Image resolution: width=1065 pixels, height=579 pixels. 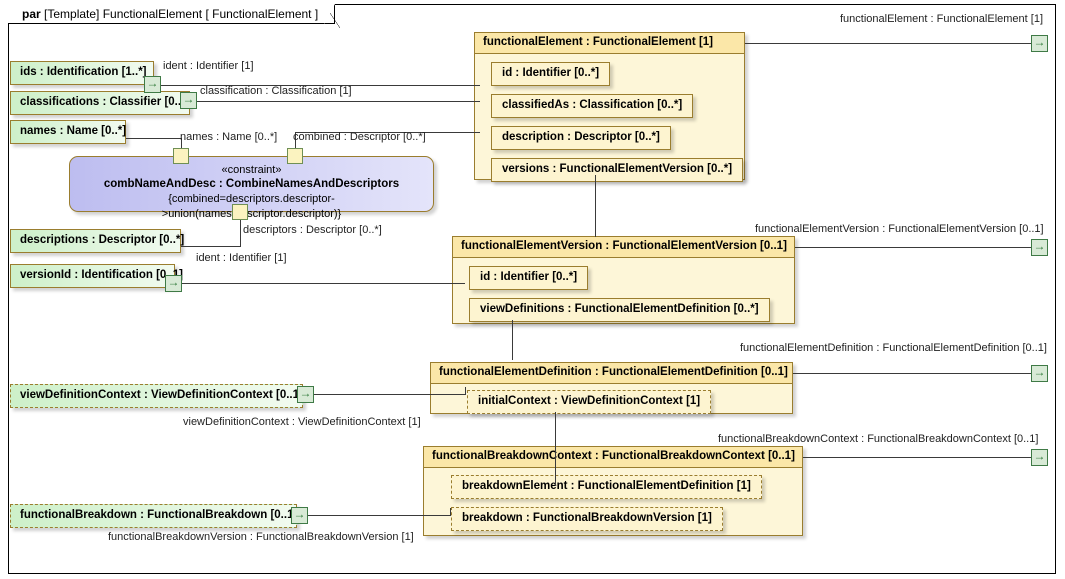 What do you see at coordinates (101, 275) in the screenshot?
I see `part-versionid-label: versionId : Identification [0..1]` at bounding box center [101, 275].